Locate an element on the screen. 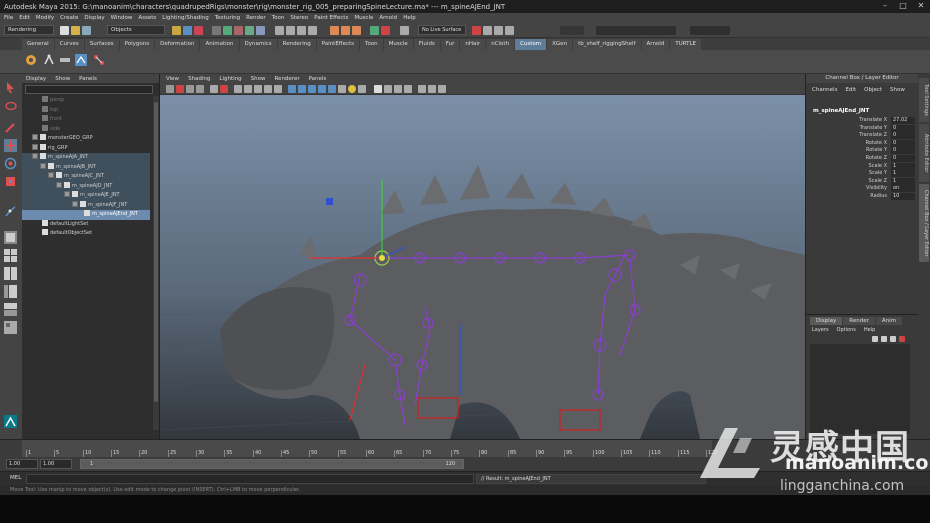 The image size is (930, 523). layer-move-down-icon is located at coordinates (884, 339).